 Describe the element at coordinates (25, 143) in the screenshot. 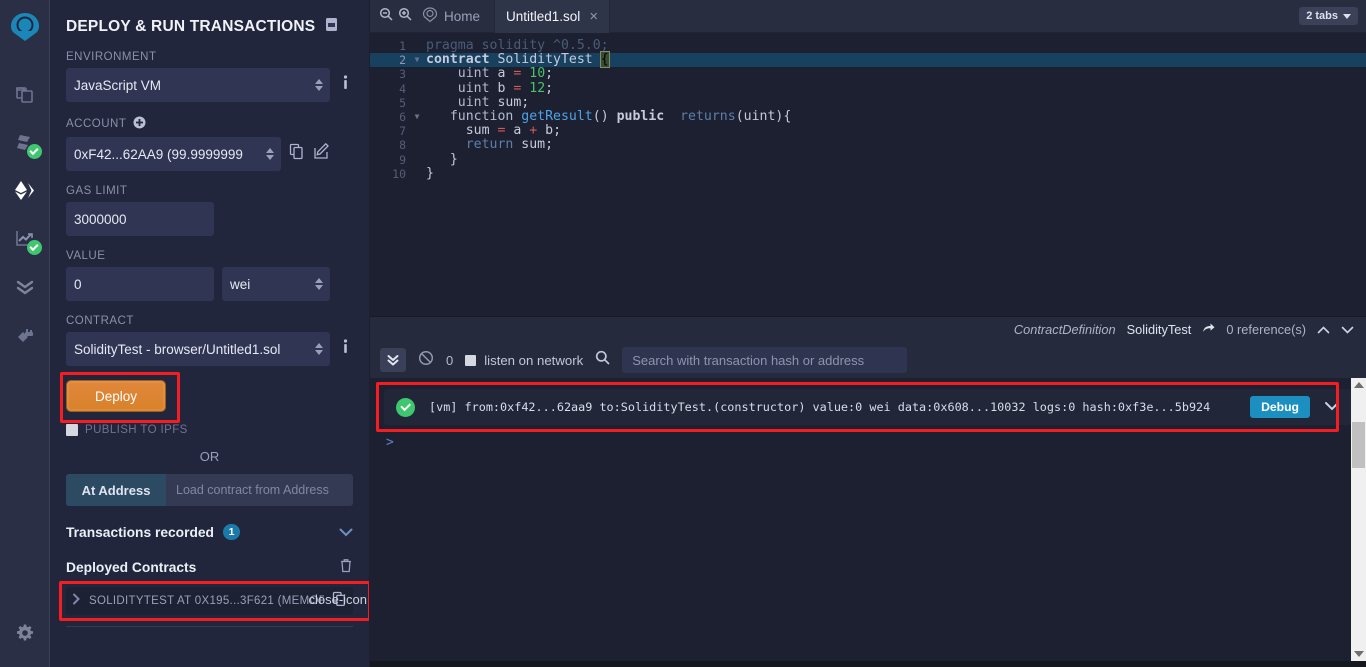

I see `sidebar-item-solidity-compiler` at that location.